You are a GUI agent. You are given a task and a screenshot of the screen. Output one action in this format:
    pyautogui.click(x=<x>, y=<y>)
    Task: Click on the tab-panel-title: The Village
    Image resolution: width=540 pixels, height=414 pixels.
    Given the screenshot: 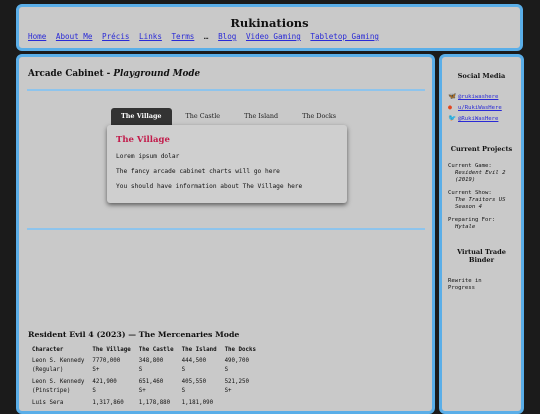 What is the action you would take?
    pyautogui.click(x=143, y=140)
    